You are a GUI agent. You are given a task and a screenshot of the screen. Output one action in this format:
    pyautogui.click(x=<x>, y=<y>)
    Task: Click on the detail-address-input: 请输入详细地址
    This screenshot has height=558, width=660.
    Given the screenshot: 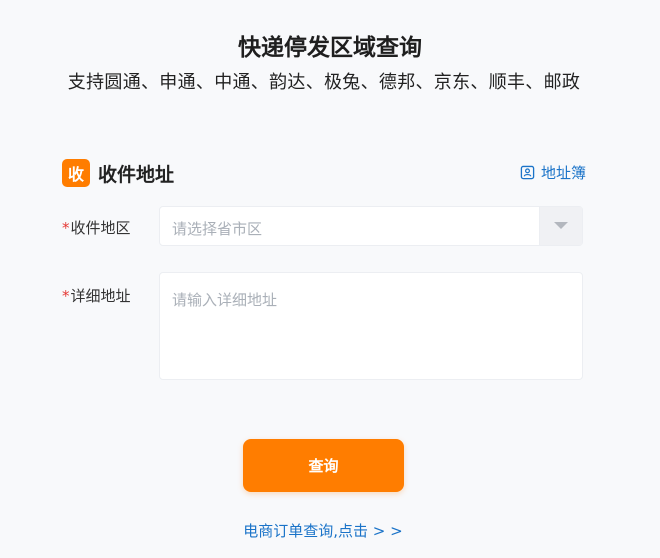 What is the action you would take?
    pyautogui.click(x=371, y=326)
    